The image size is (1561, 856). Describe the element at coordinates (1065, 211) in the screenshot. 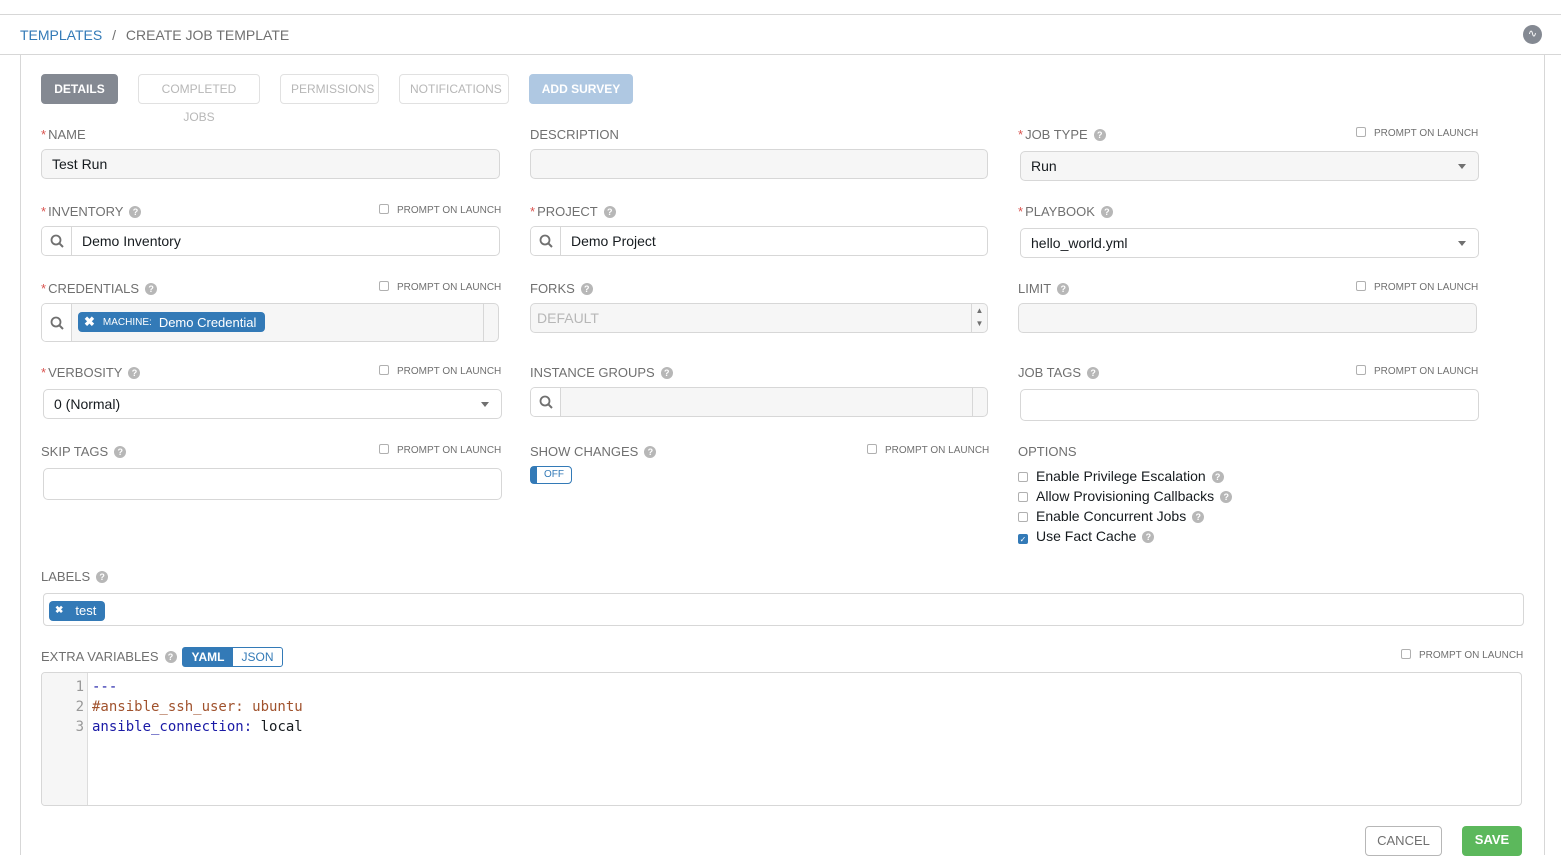

I see `playbook-label: * PLAYBOOK?` at that location.